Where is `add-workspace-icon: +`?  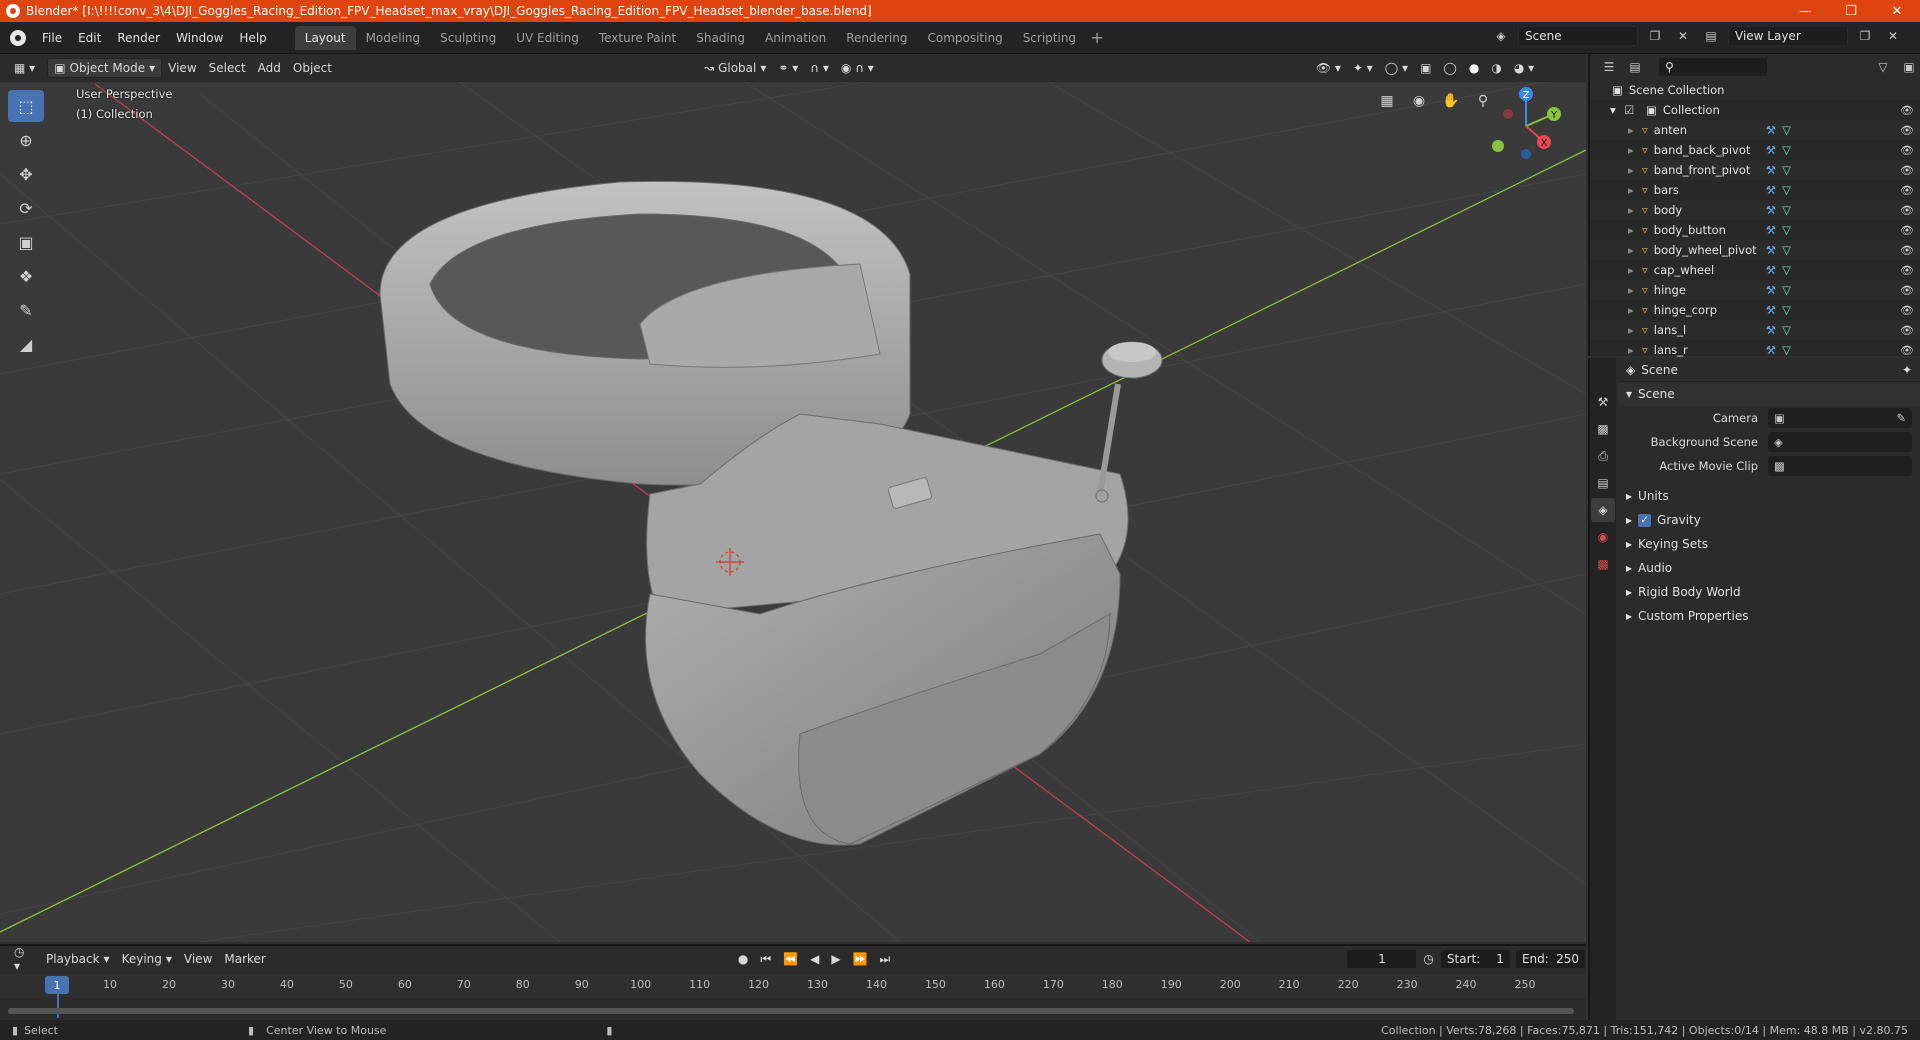 add-workspace-icon: + is located at coordinates (1097, 38).